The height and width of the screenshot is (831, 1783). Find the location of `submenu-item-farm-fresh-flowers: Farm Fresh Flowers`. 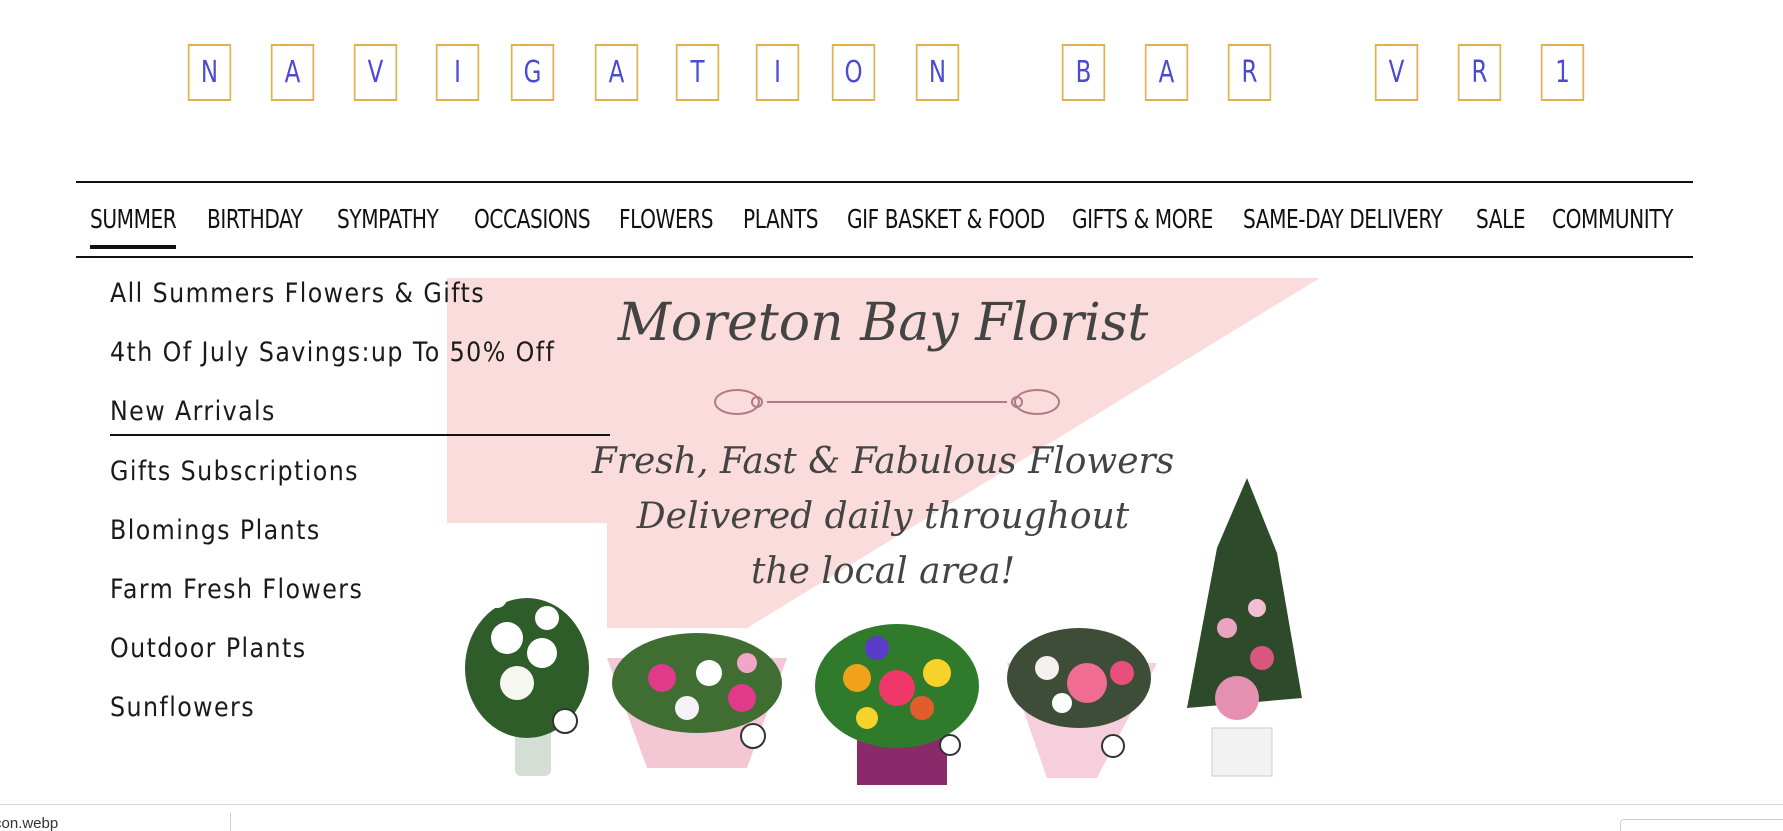

submenu-item-farm-fresh-flowers: Farm Fresh Flowers is located at coordinates (236, 592).